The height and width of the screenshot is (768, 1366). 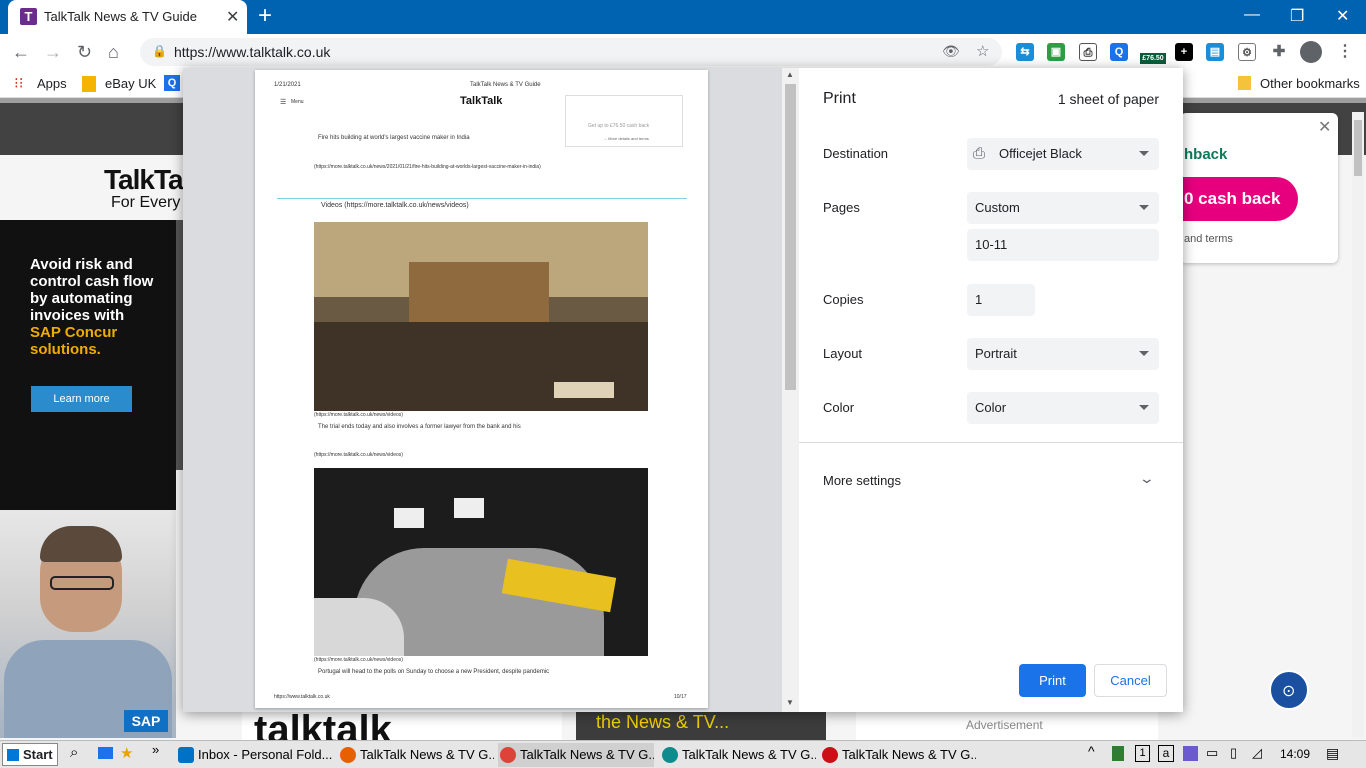 What do you see at coordinates (1252, 15) in the screenshot?
I see `minimize-window-button: —` at bounding box center [1252, 15].